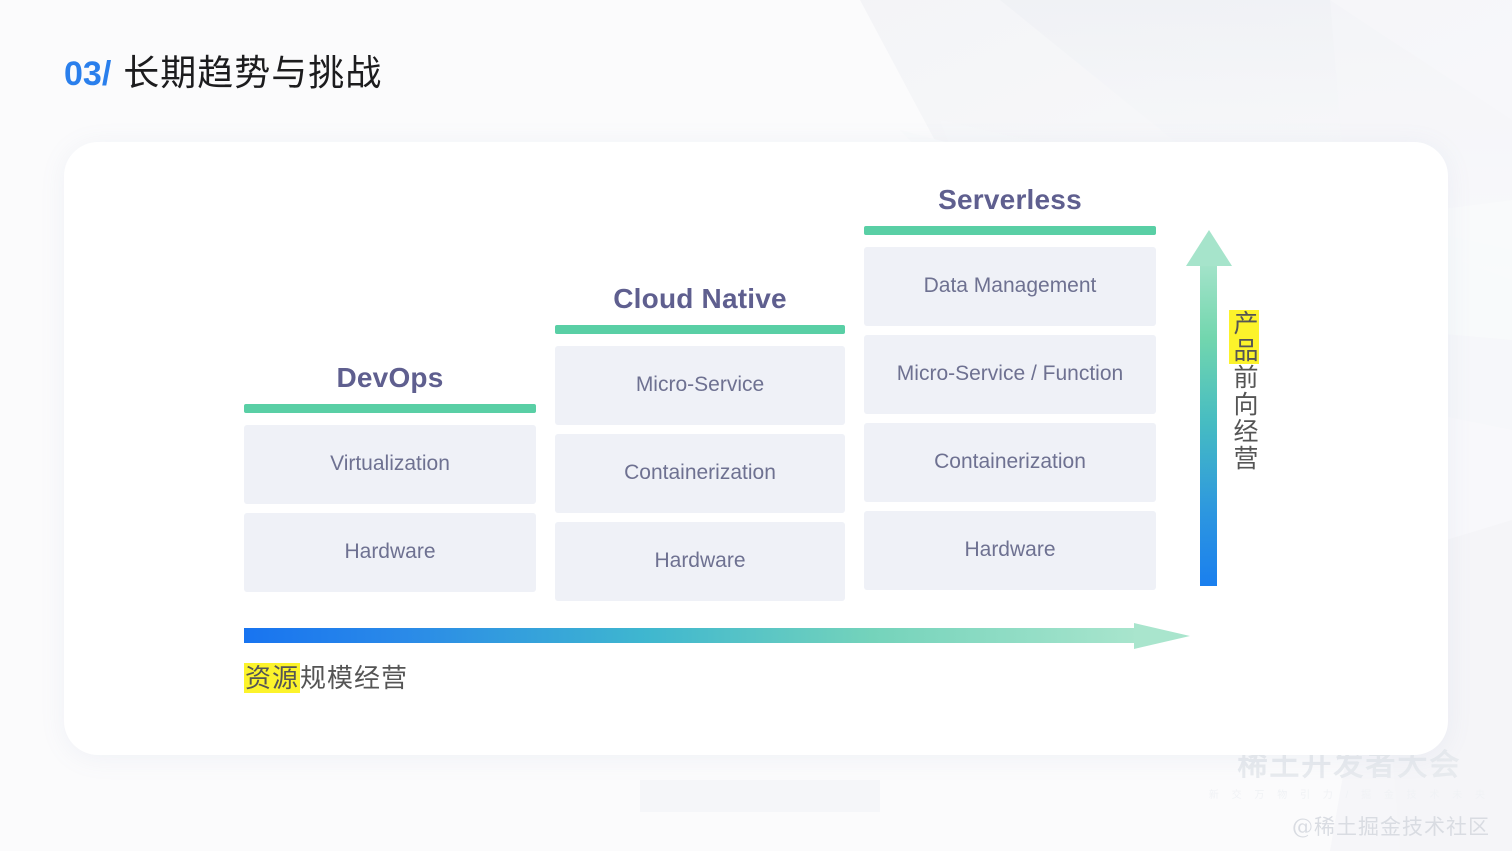 The width and height of the screenshot is (1512, 851). What do you see at coordinates (354, 678) in the screenshot?
I see `horizontal-axis-label-rest: 规模经营` at bounding box center [354, 678].